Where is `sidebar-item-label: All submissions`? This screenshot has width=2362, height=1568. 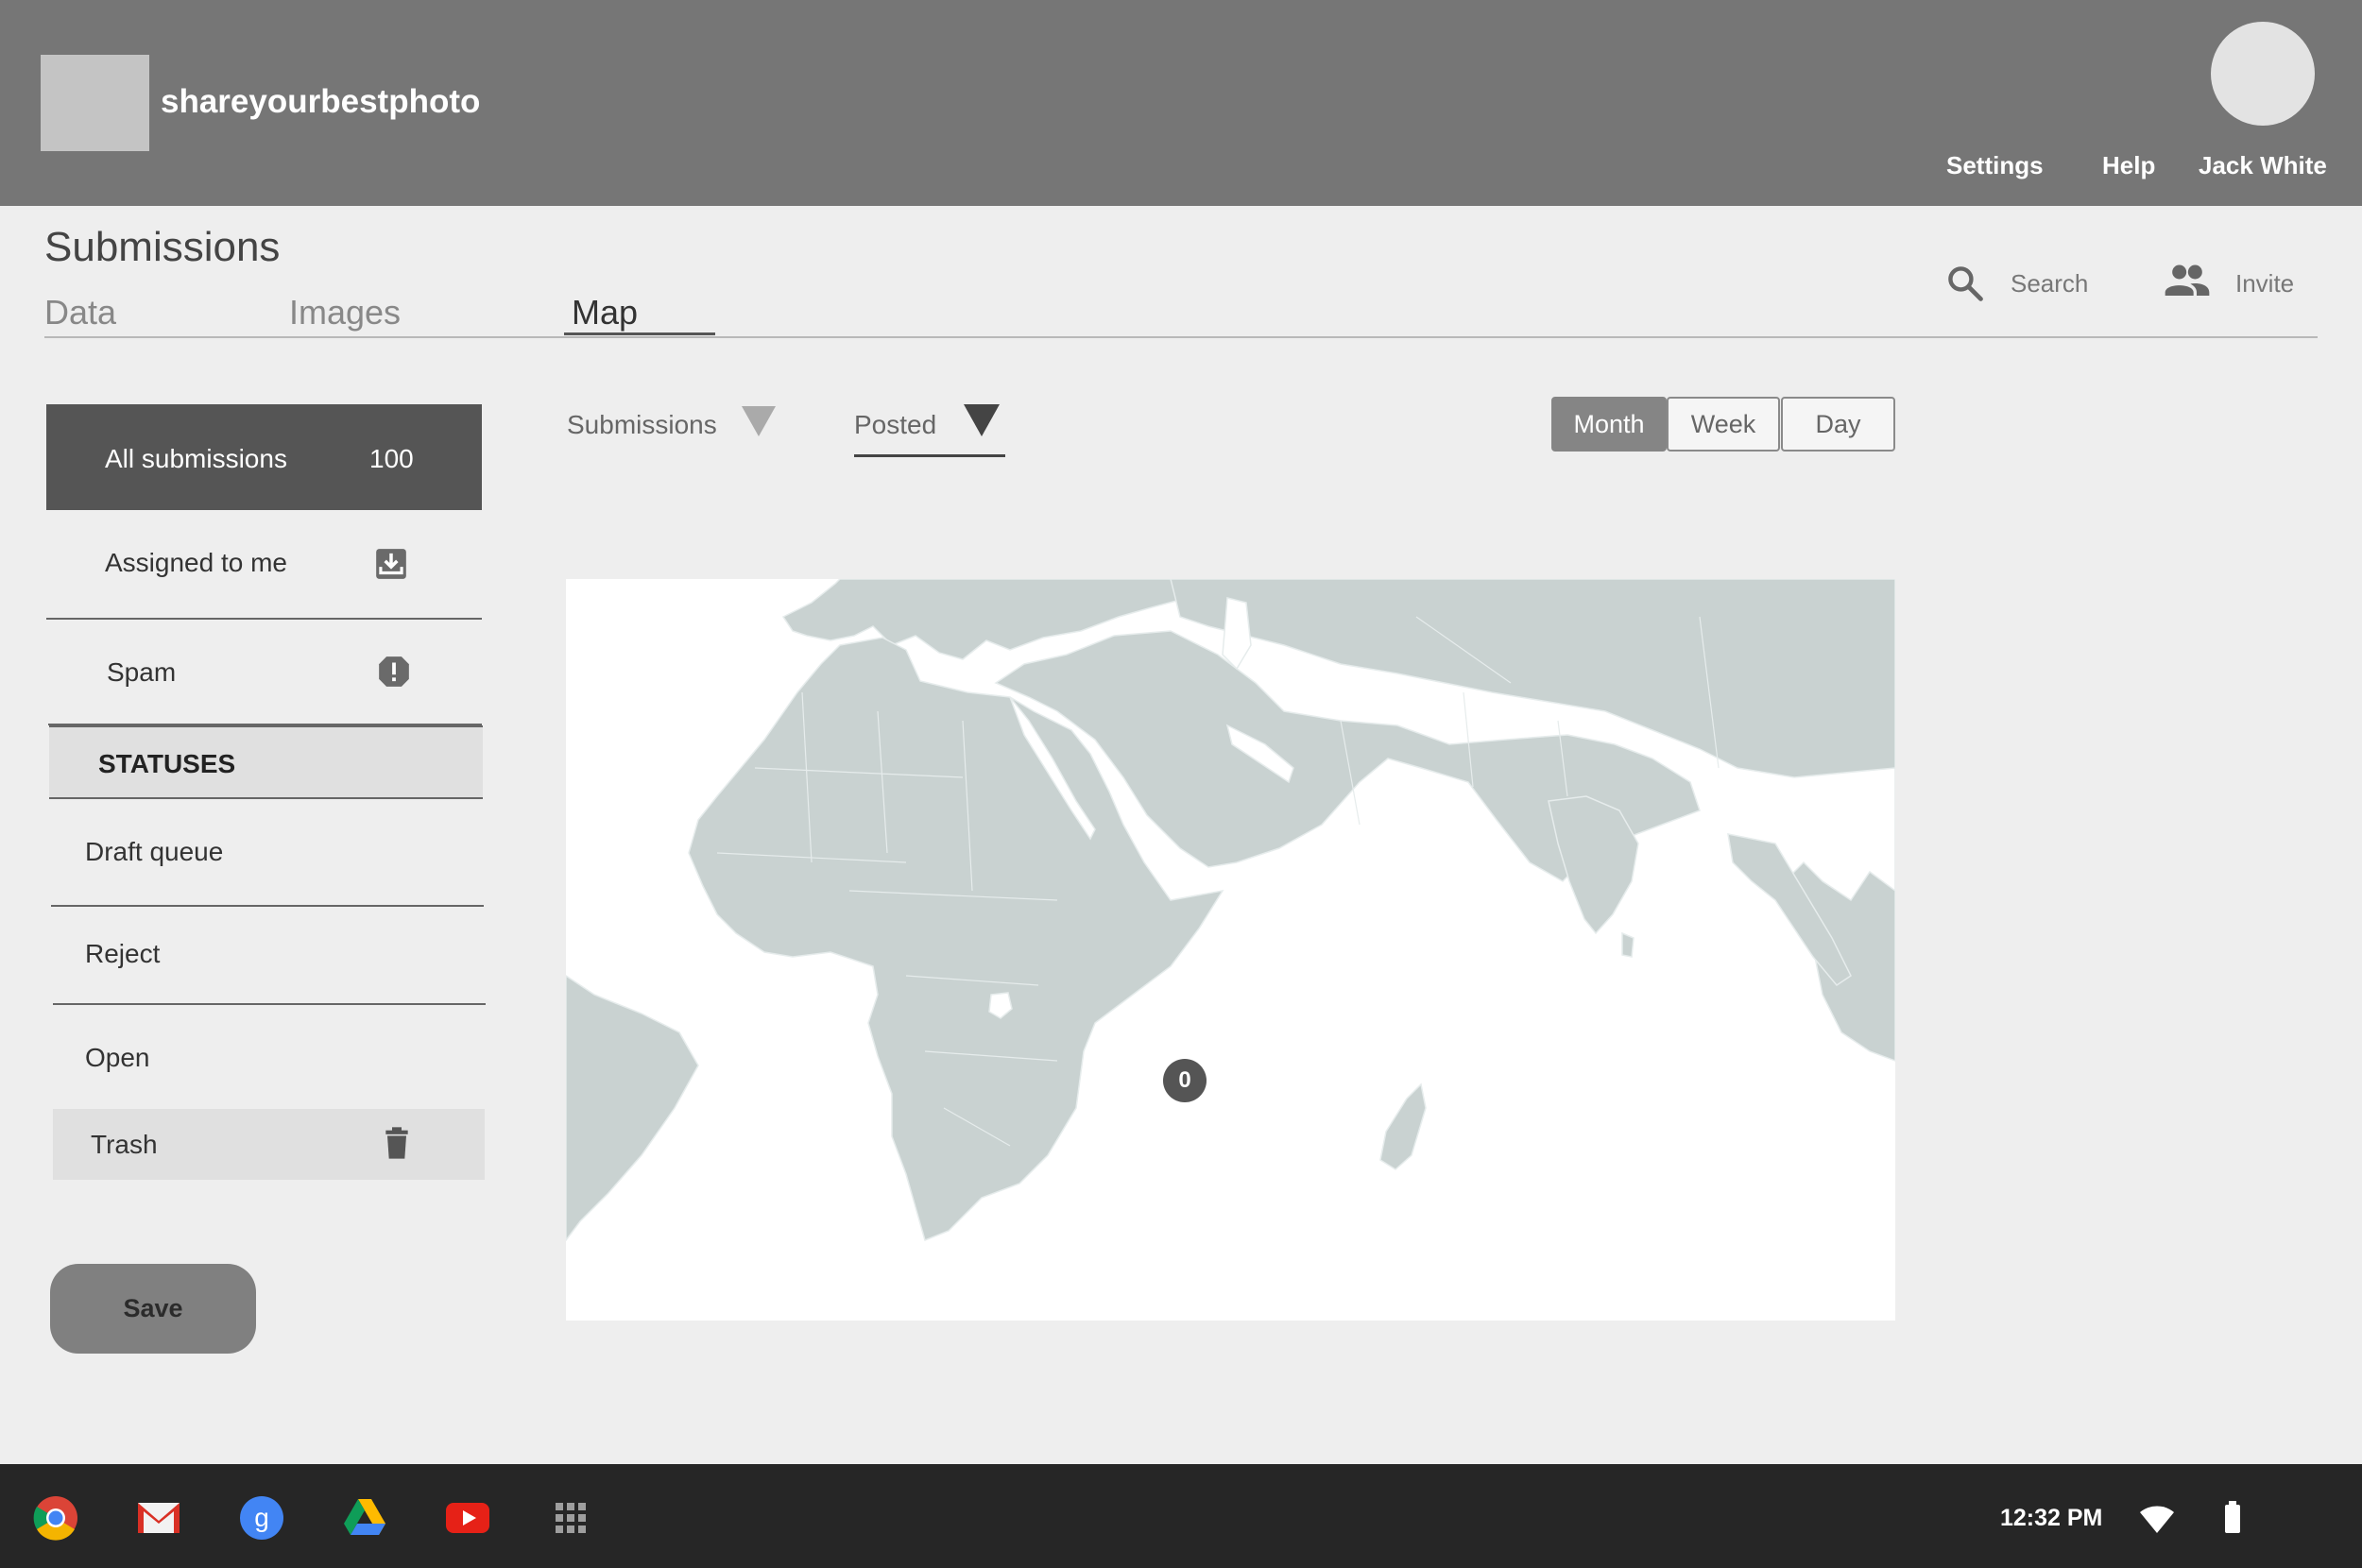
sidebar-item-label: All submissions is located at coordinates (196, 458).